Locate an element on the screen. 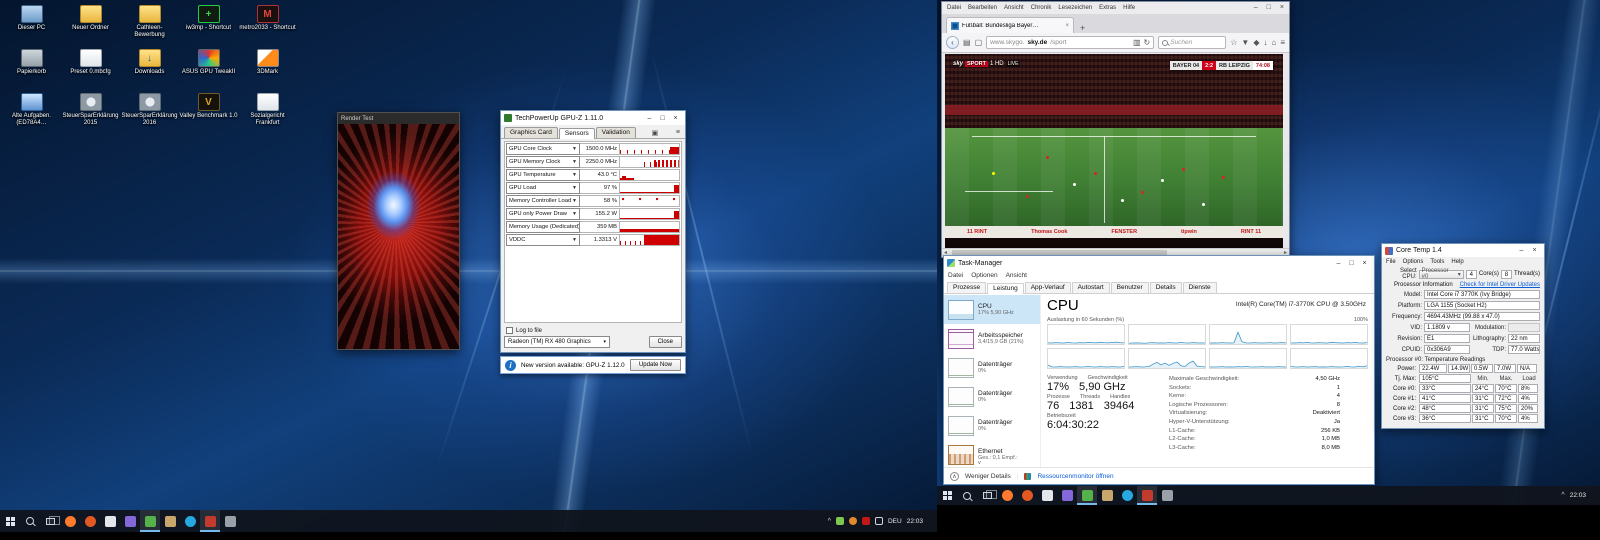  menu-item-bearbeiten: Bearbeiten is located at coordinates (982, 8).